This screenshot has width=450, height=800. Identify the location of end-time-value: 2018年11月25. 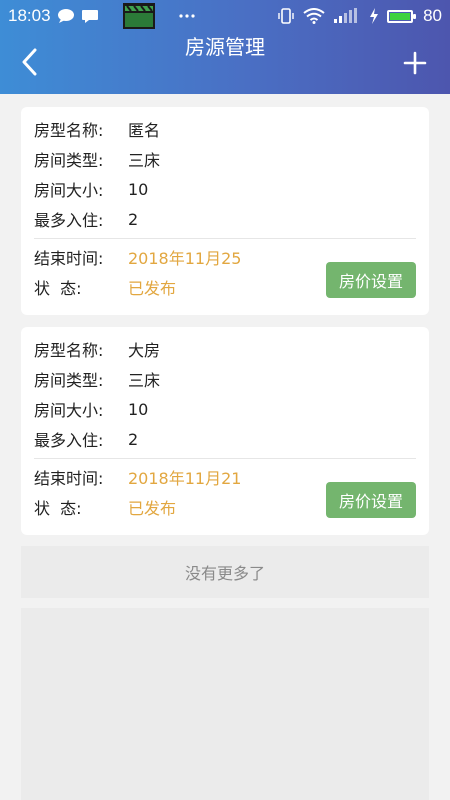
(185, 258).